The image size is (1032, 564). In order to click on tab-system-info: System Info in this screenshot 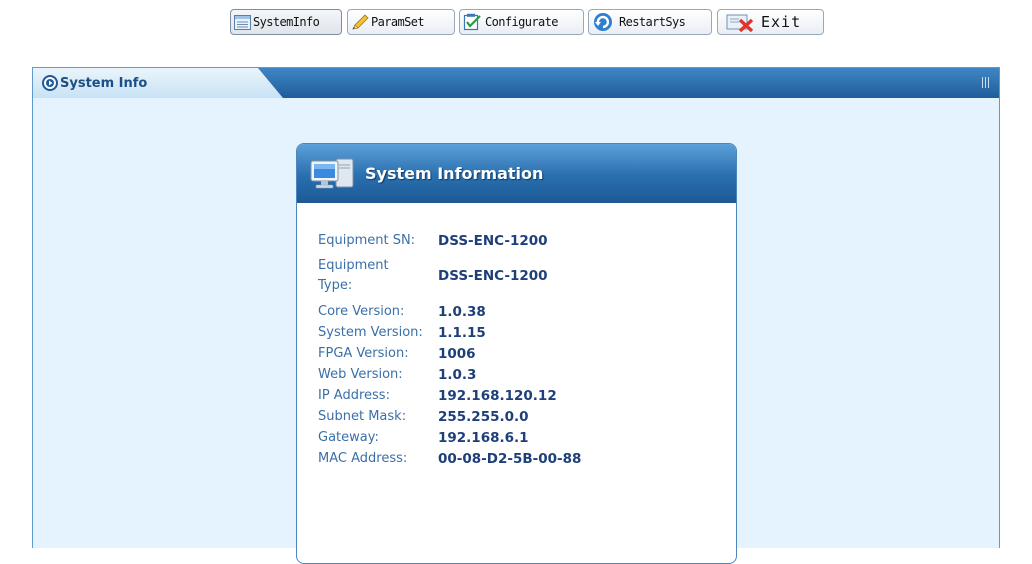, I will do `click(158, 83)`.